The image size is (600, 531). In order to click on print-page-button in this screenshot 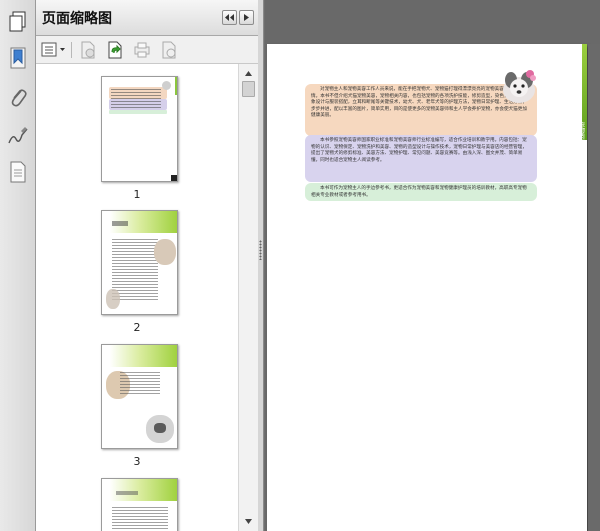, I will do `click(142, 50)`.